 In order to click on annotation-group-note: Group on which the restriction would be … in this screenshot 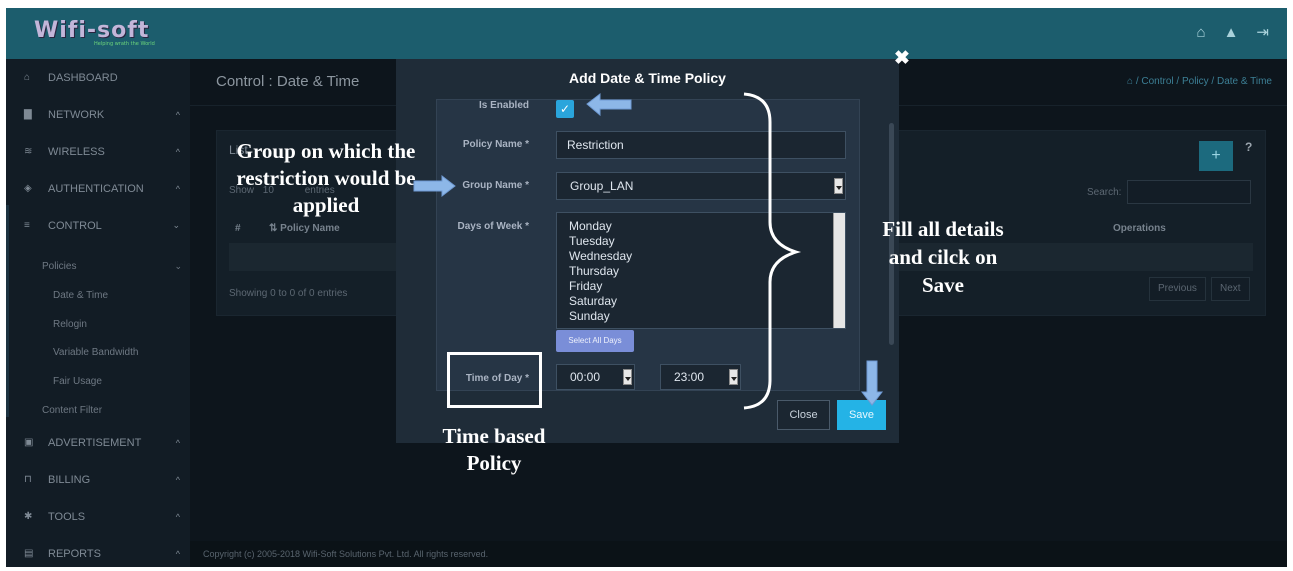, I will do `click(326, 178)`.